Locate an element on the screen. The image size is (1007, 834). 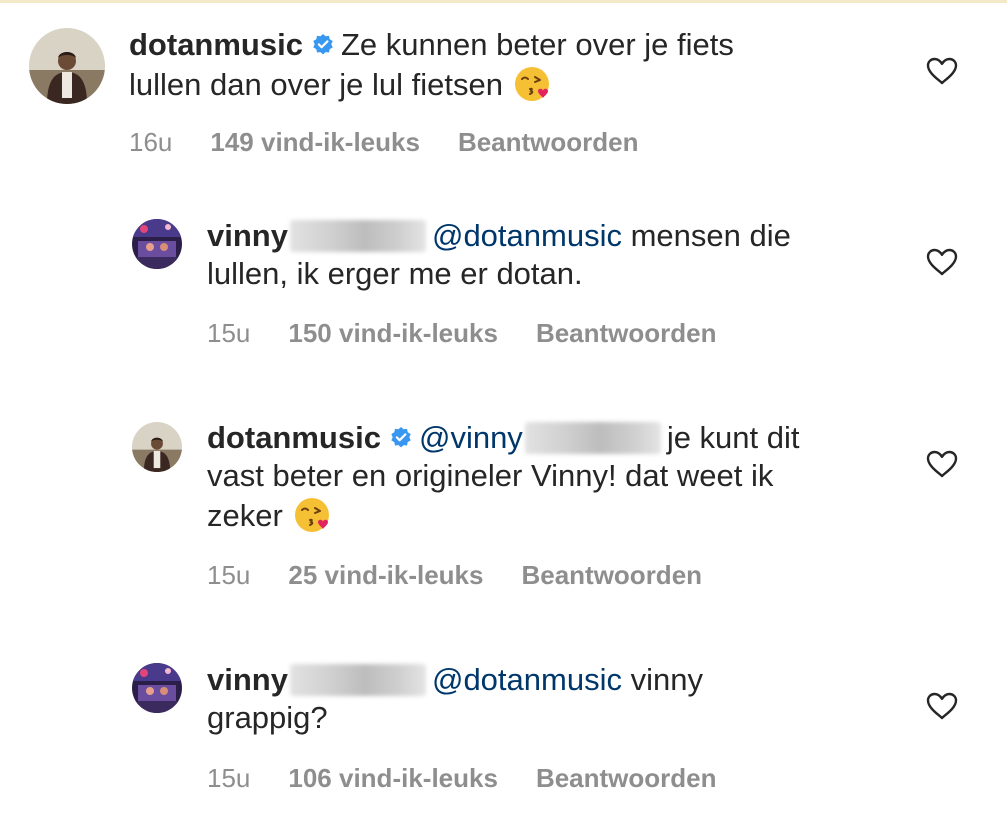
comment-text: je kunt dit is located at coordinates (733, 437).